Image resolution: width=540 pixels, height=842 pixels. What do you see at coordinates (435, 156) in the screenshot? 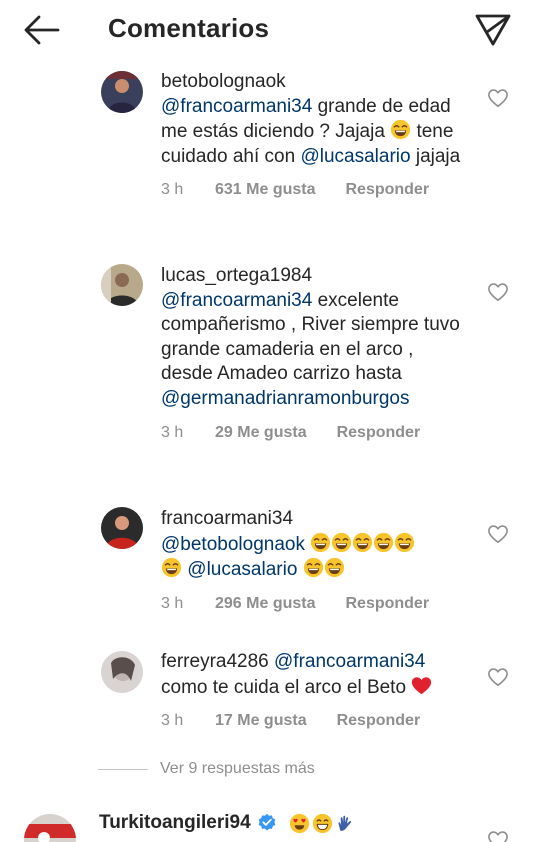
I see `comment-text-part: jajaja` at bounding box center [435, 156].